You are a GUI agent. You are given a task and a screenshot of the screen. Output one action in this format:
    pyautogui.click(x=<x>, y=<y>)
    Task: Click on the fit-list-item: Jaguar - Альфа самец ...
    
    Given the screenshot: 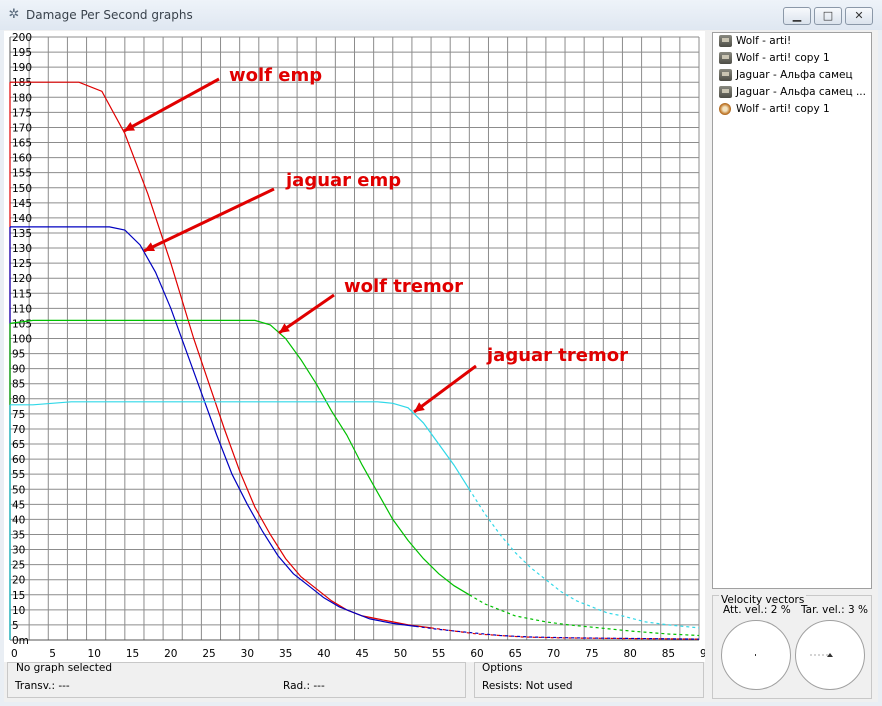 What is the action you would take?
    pyautogui.click(x=792, y=92)
    